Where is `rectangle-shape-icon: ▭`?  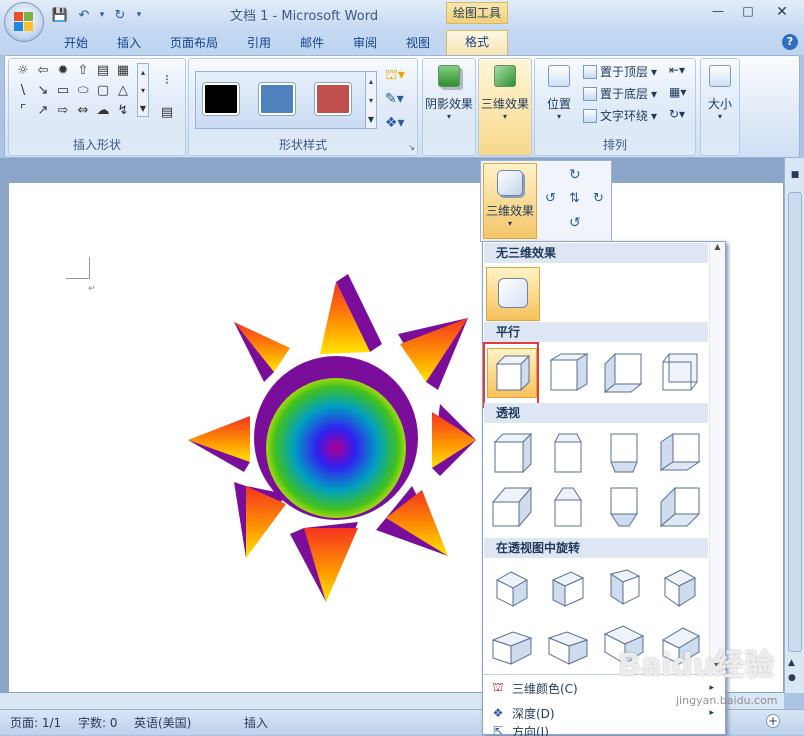
rectangle-shape-icon: ▭ is located at coordinates (63, 91).